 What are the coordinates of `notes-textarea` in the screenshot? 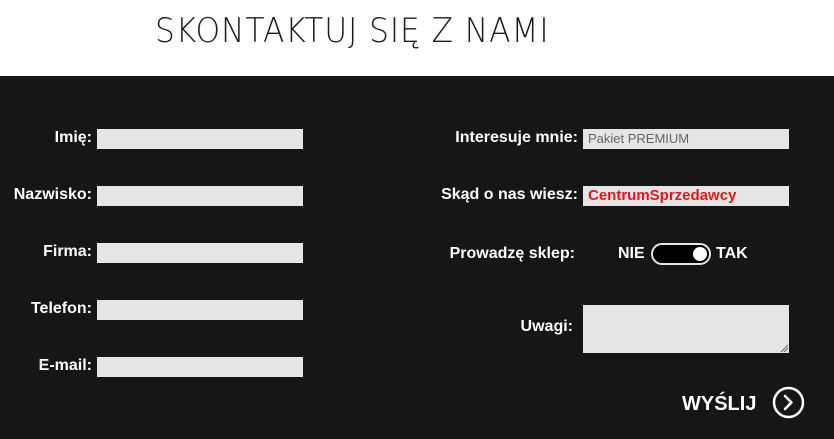 It's located at (686, 329).